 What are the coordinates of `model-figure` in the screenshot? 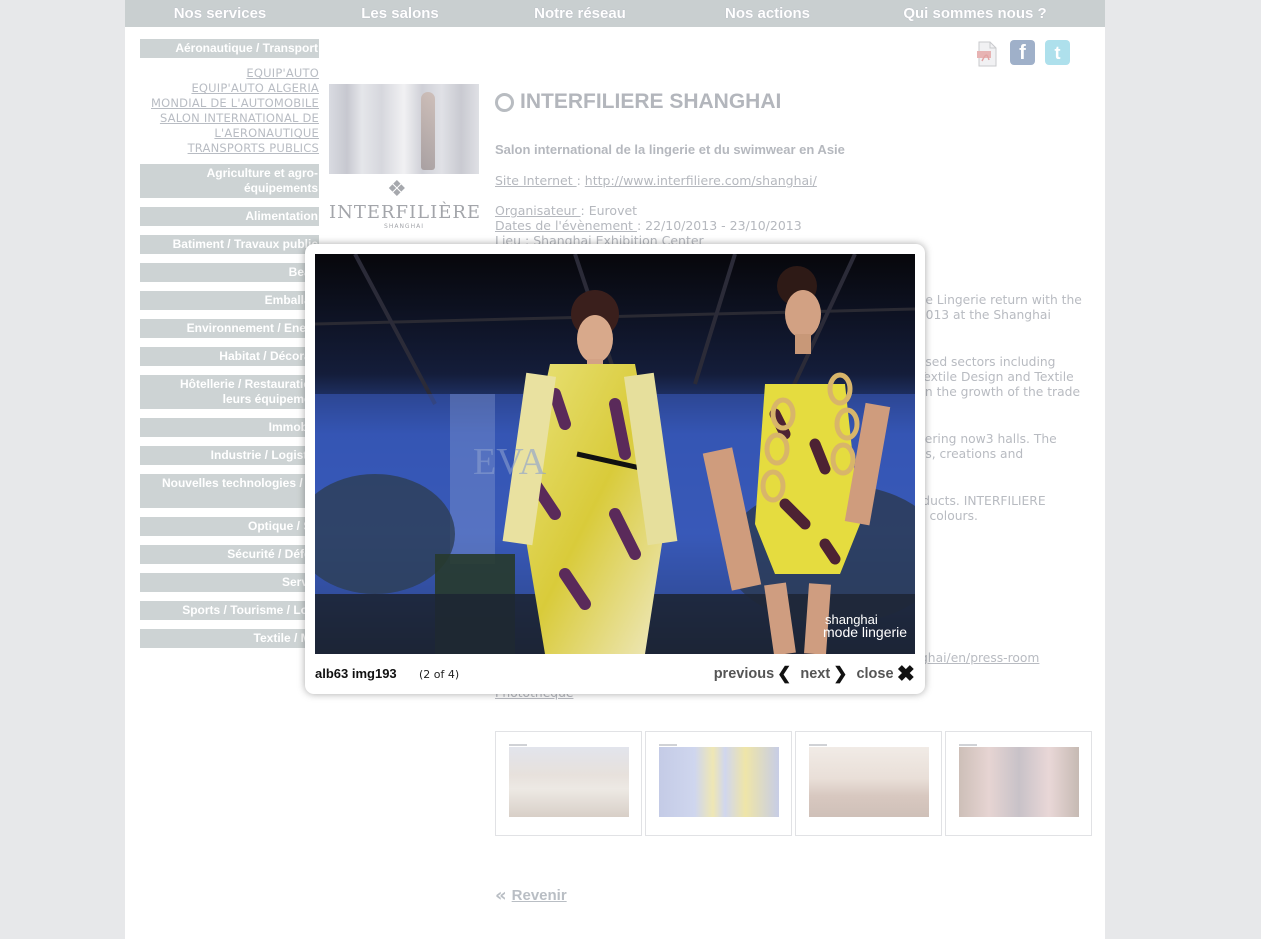 It's located at (428, 131).